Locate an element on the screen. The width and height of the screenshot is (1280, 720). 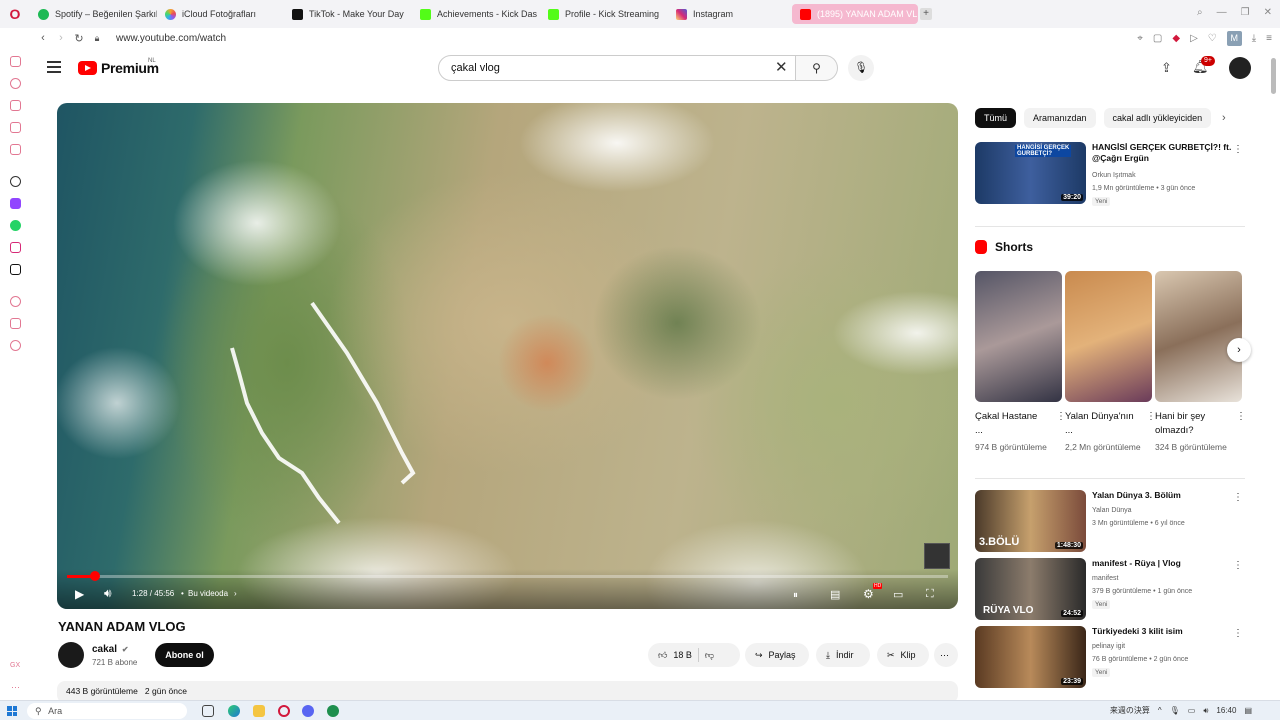
heart-icon: ♡ is located at coordinates (1212, 38).